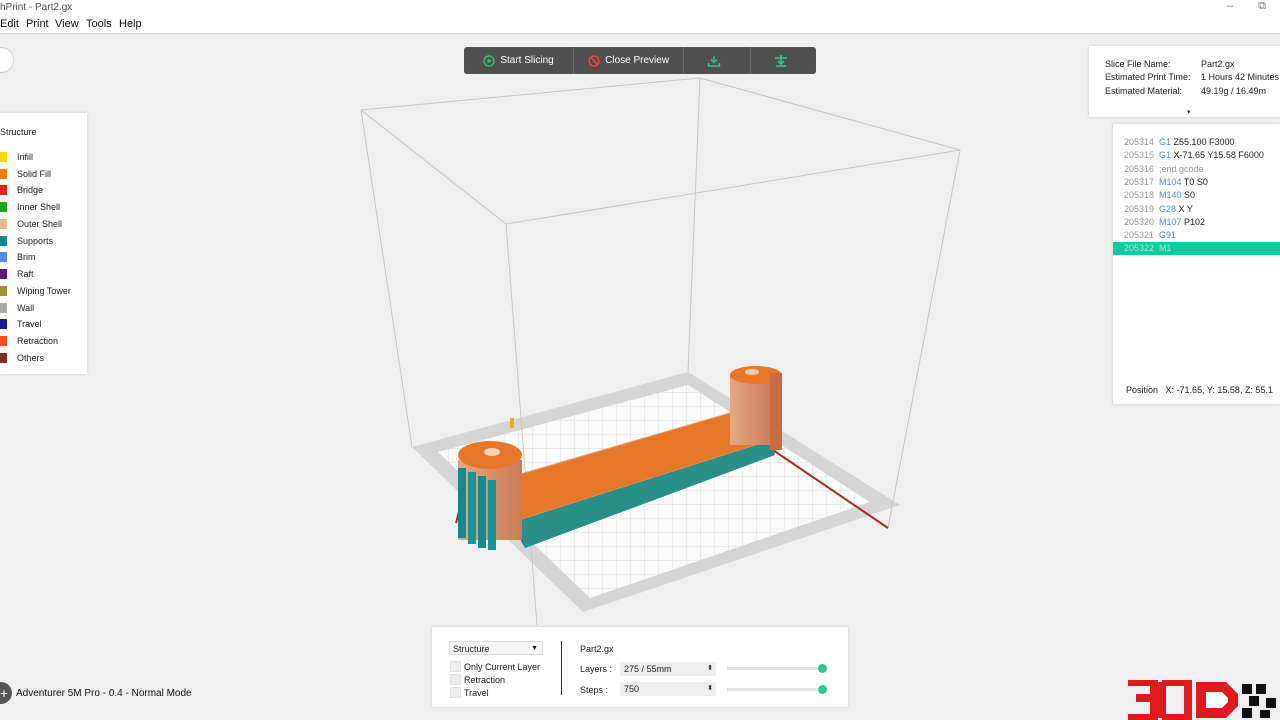  What do you see at coordinates (3, 324) in the screenshot?
I see `travel-swatch` at bounding box center [3, 324].